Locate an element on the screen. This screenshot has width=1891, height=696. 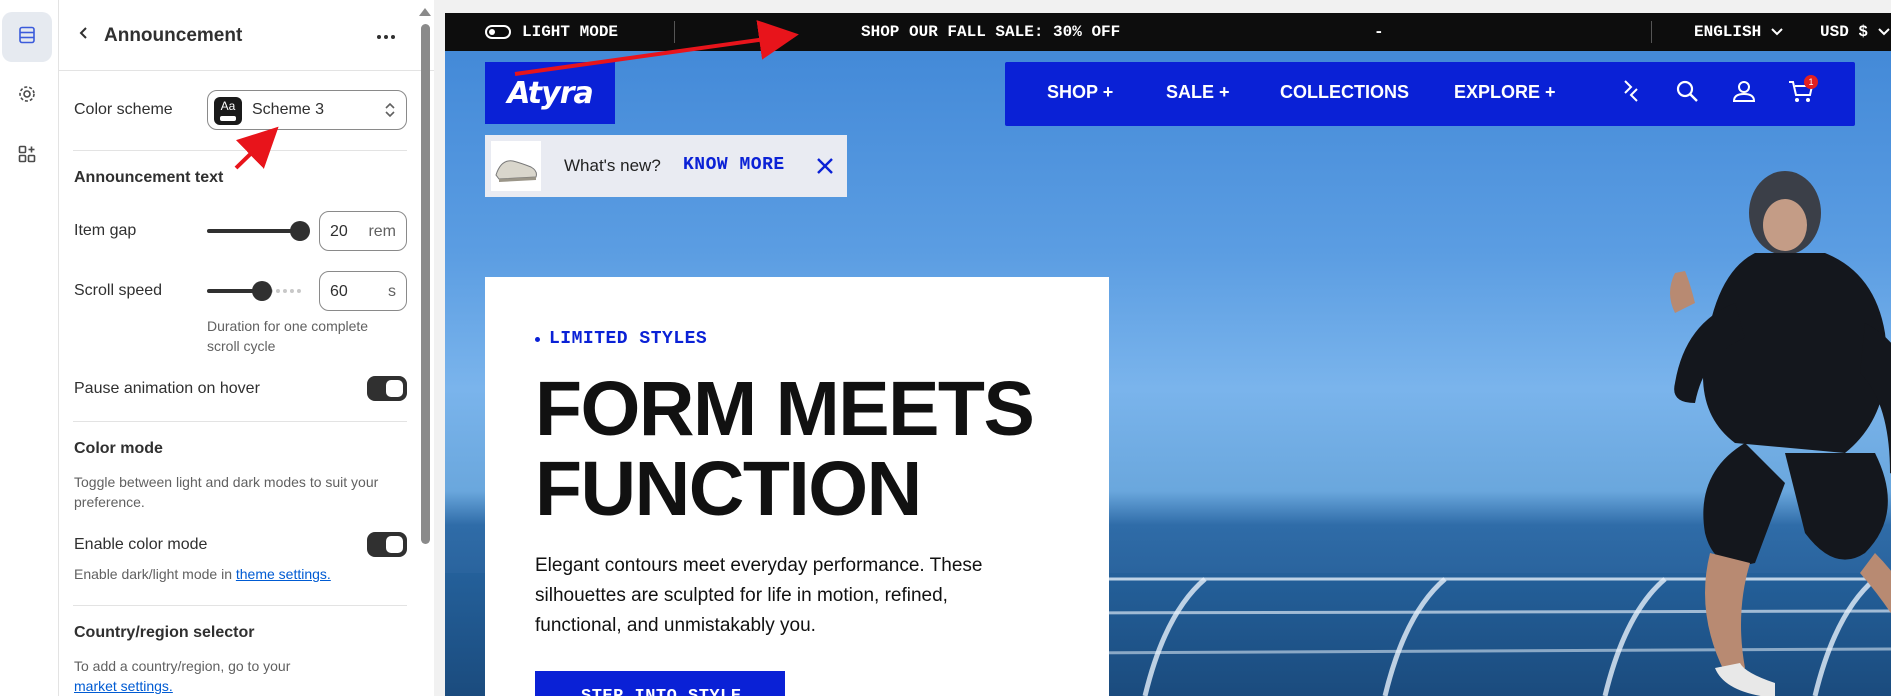
account-icon is located at coordinates (1744, 93).